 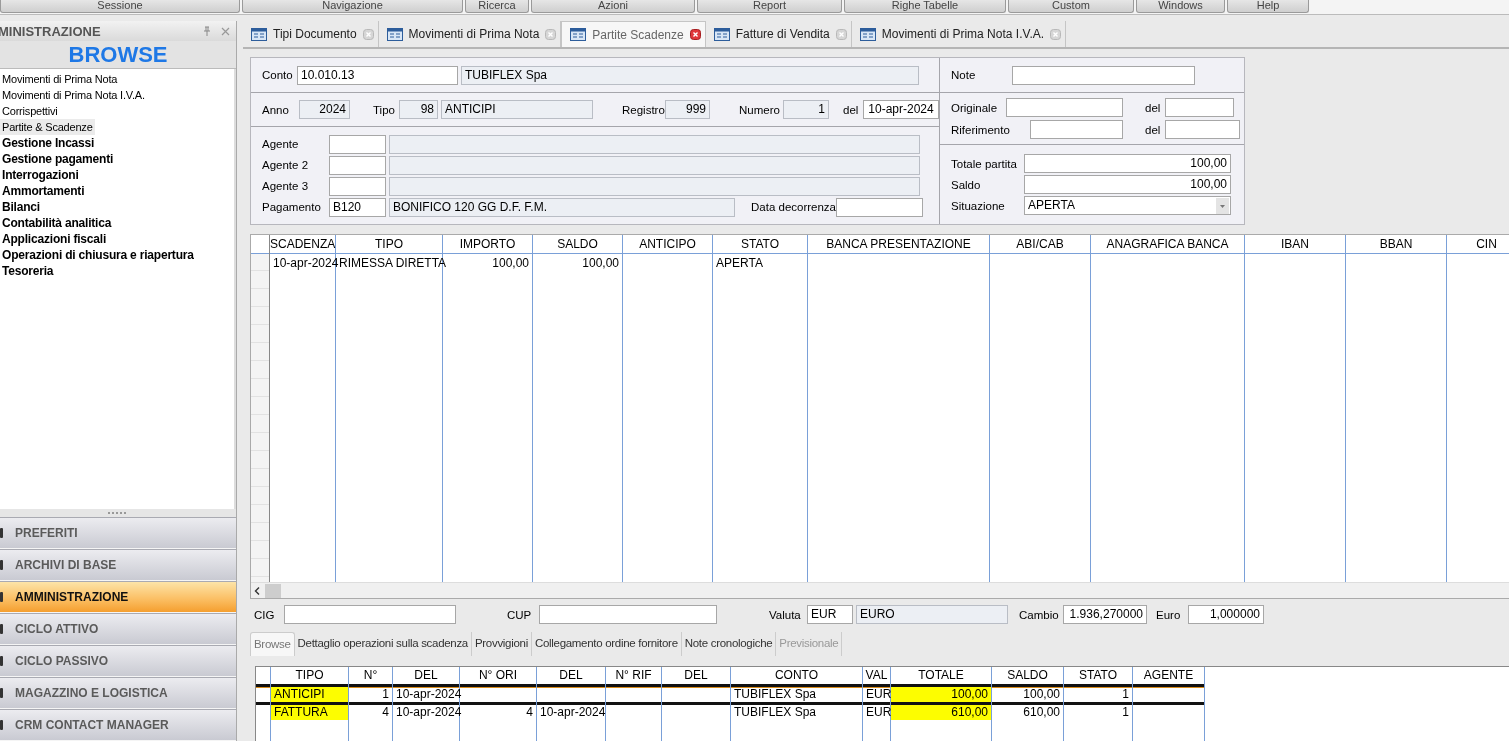 What do you see at coordinates (60, 79) in the screenshot?
I see `nav-item: Movimenti di Prima Nota` at bounding box center [60, 79].